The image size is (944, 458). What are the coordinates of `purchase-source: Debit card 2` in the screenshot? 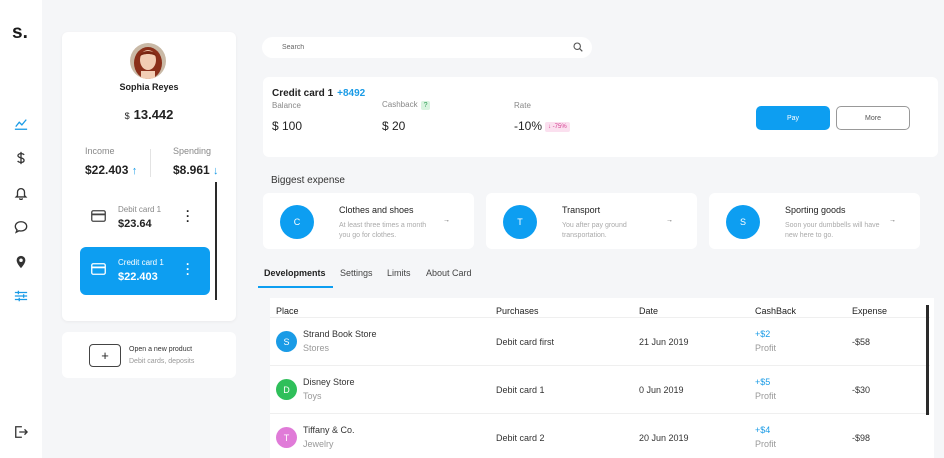 It's located at (520, 438).